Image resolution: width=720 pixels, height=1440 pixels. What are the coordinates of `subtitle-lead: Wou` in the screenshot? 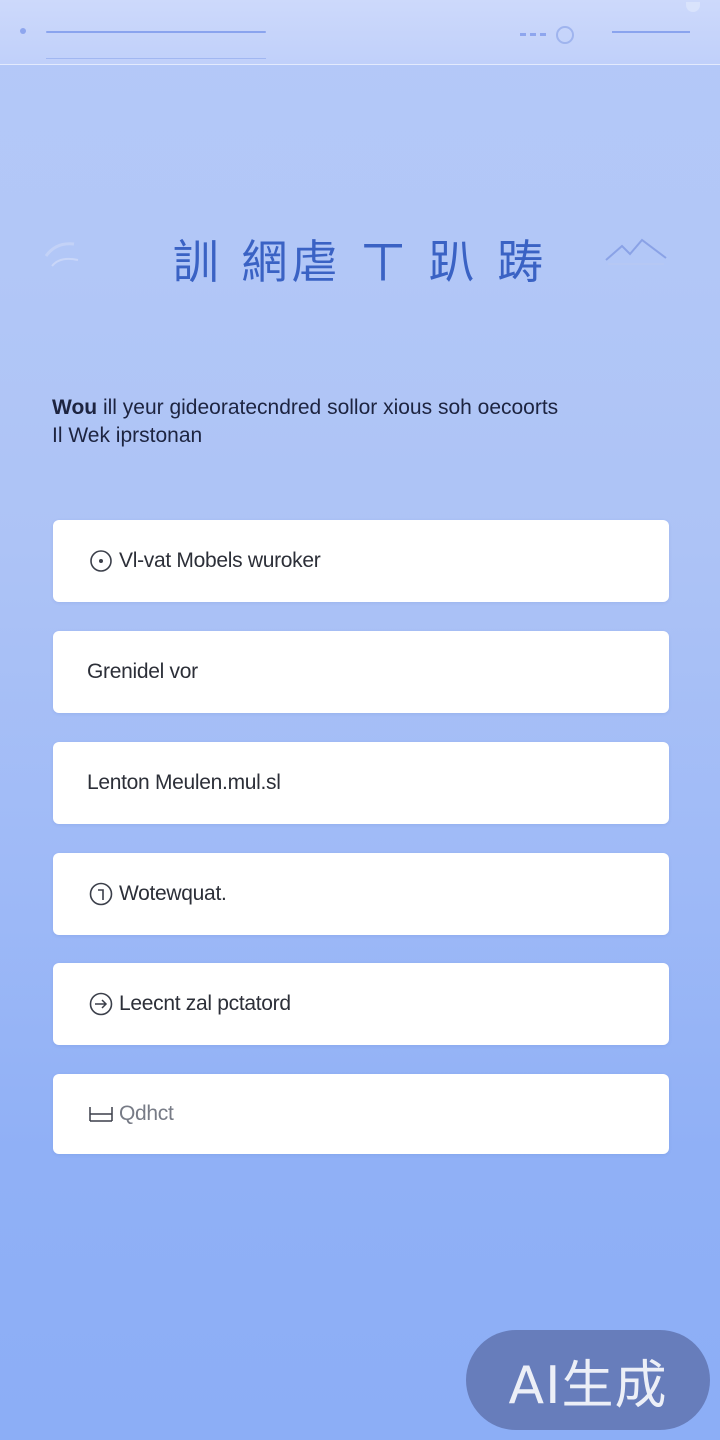 It's located at (75, 407).